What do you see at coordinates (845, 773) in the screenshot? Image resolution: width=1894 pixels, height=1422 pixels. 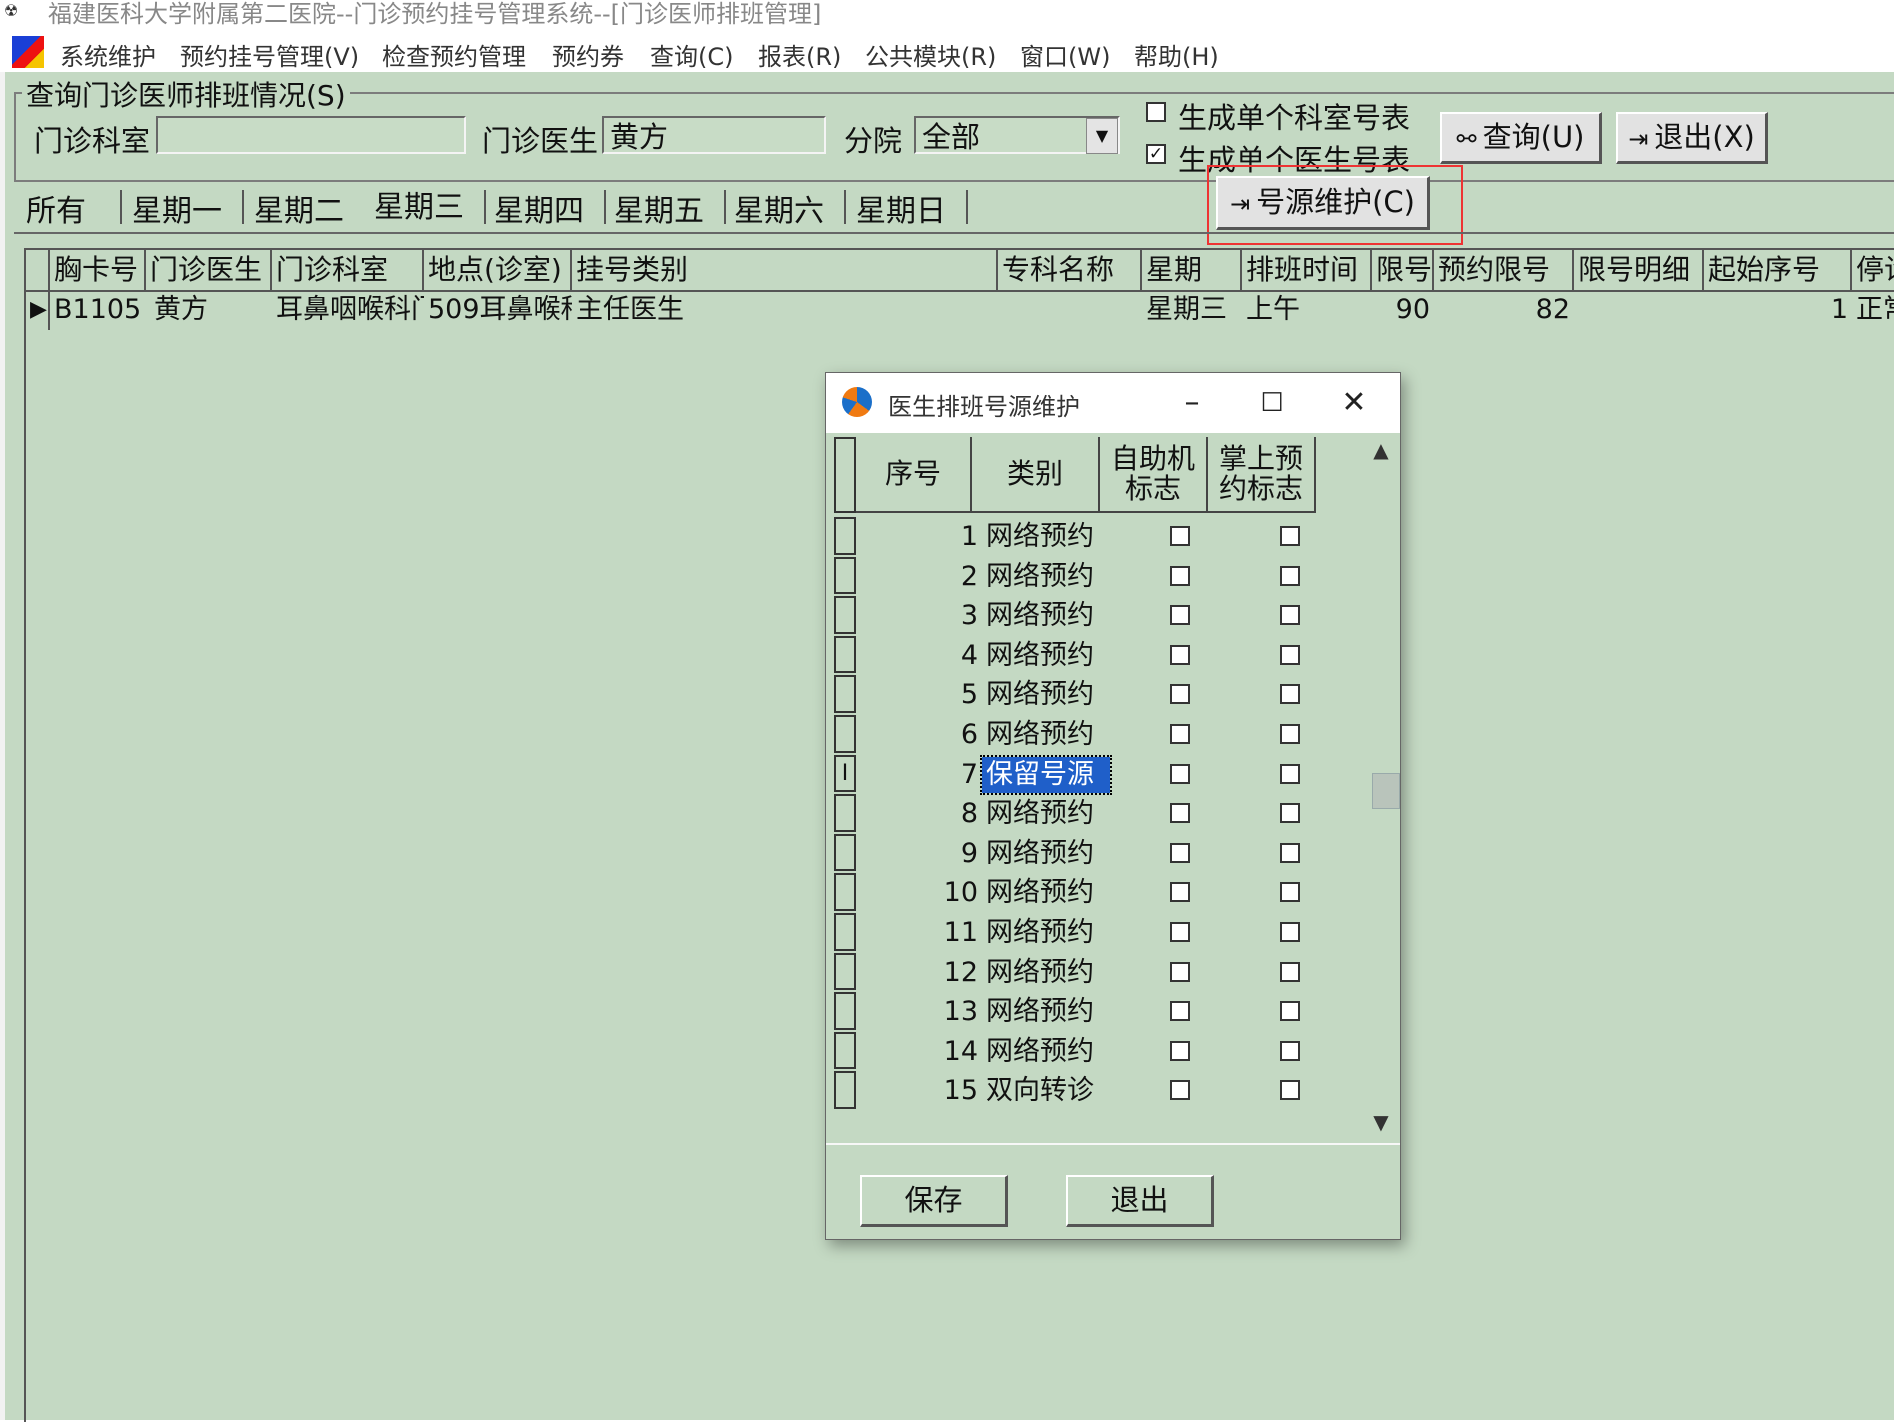 I see `row-indicator: I` at bounding box center [845, 773].